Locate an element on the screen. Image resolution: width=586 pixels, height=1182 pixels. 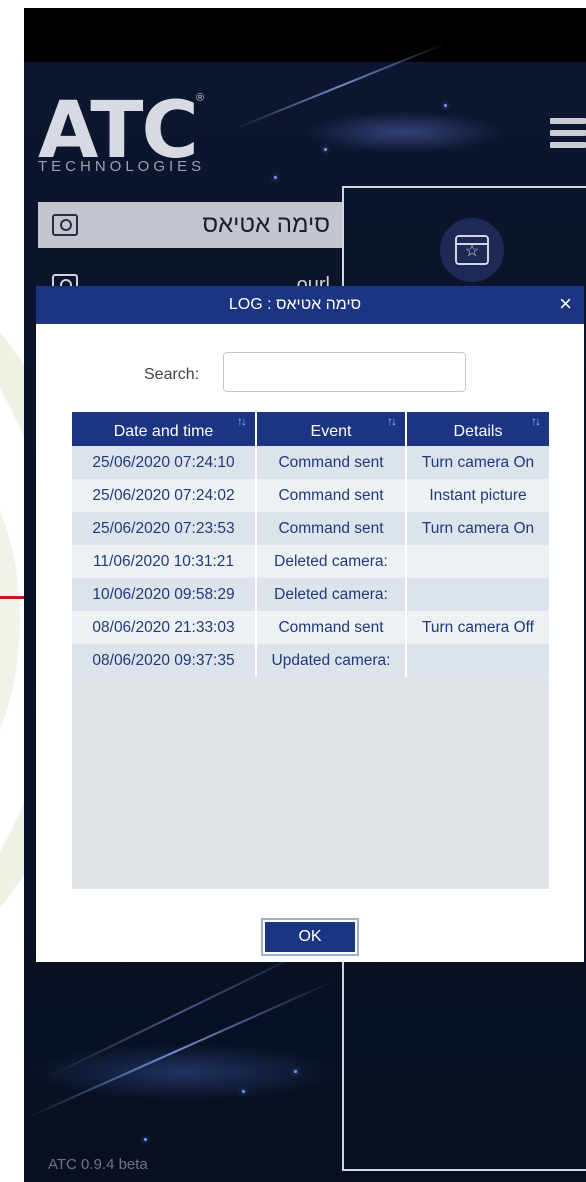
cell-details: Instant picture is located at coordinates (477, 495).